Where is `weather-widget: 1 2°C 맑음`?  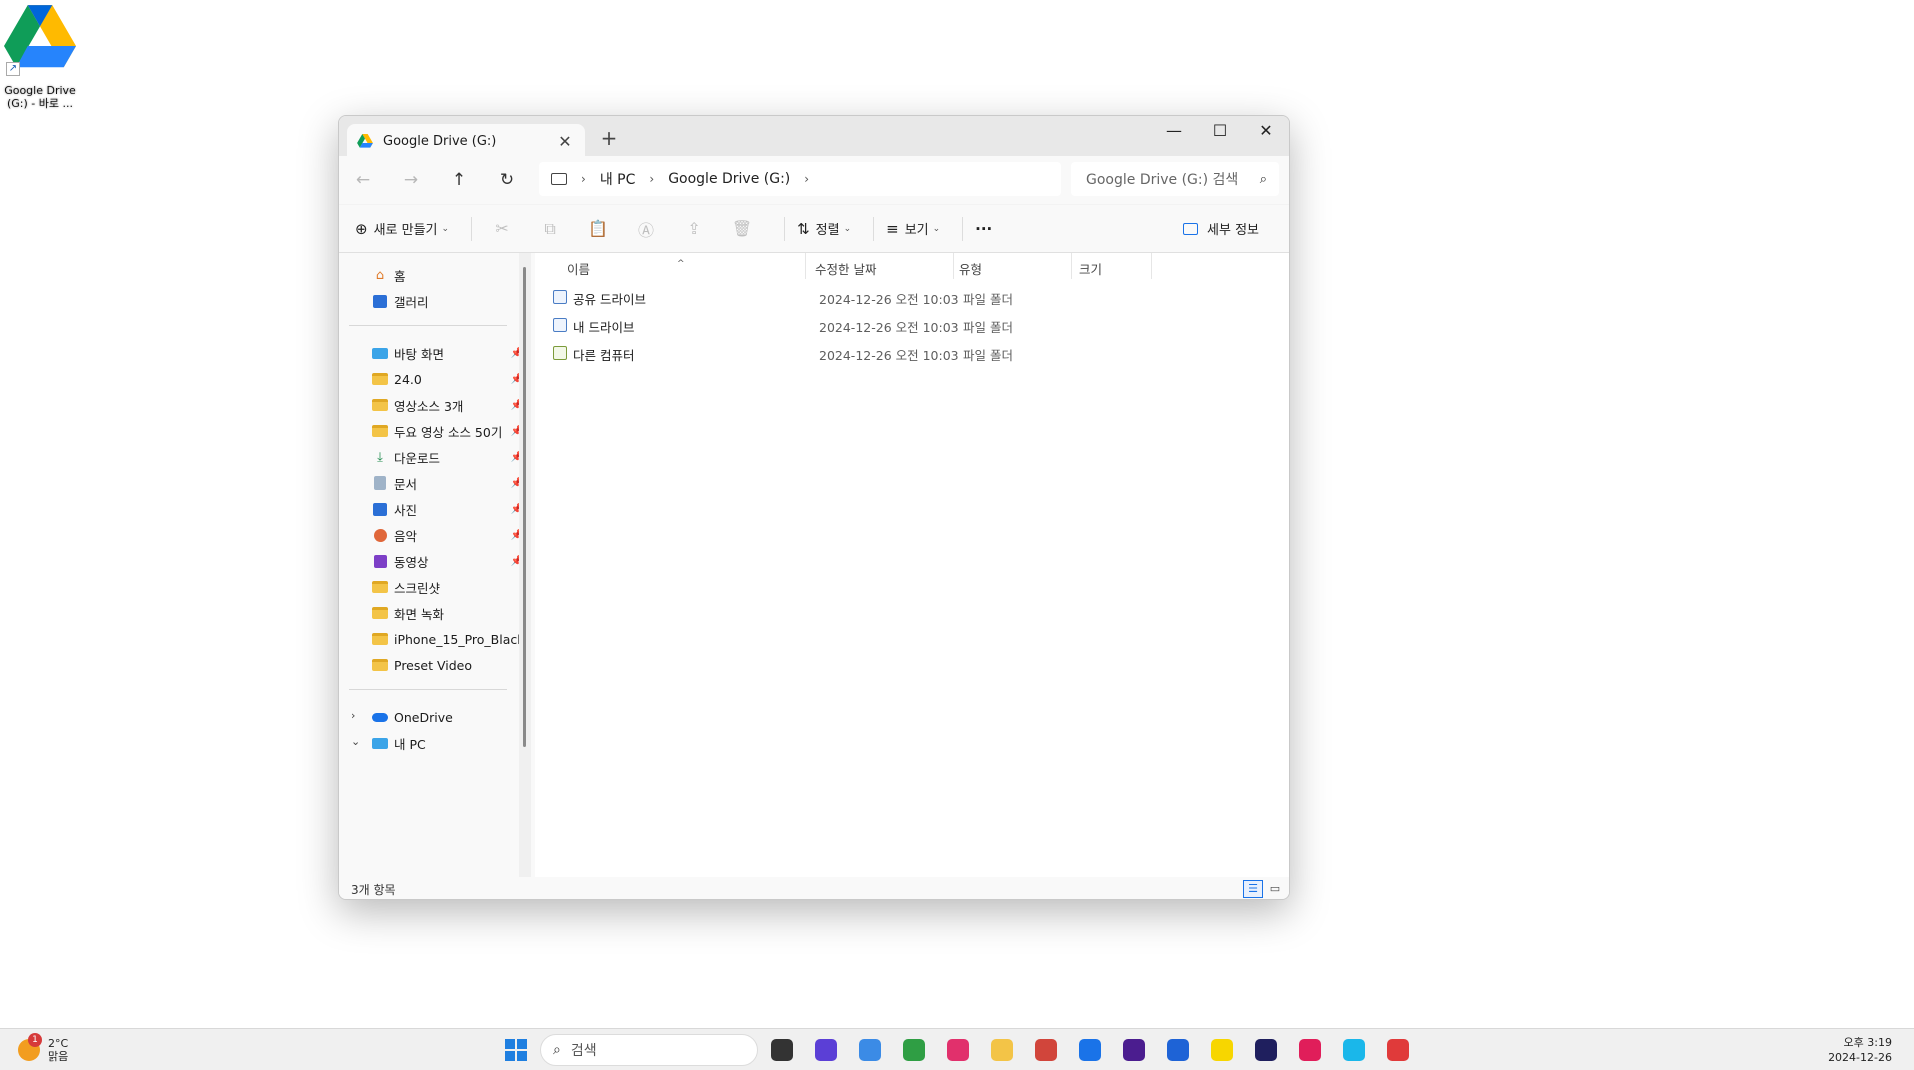 weather-widget: 1 2°C 맑음 is located at coordinates (43, 1048).